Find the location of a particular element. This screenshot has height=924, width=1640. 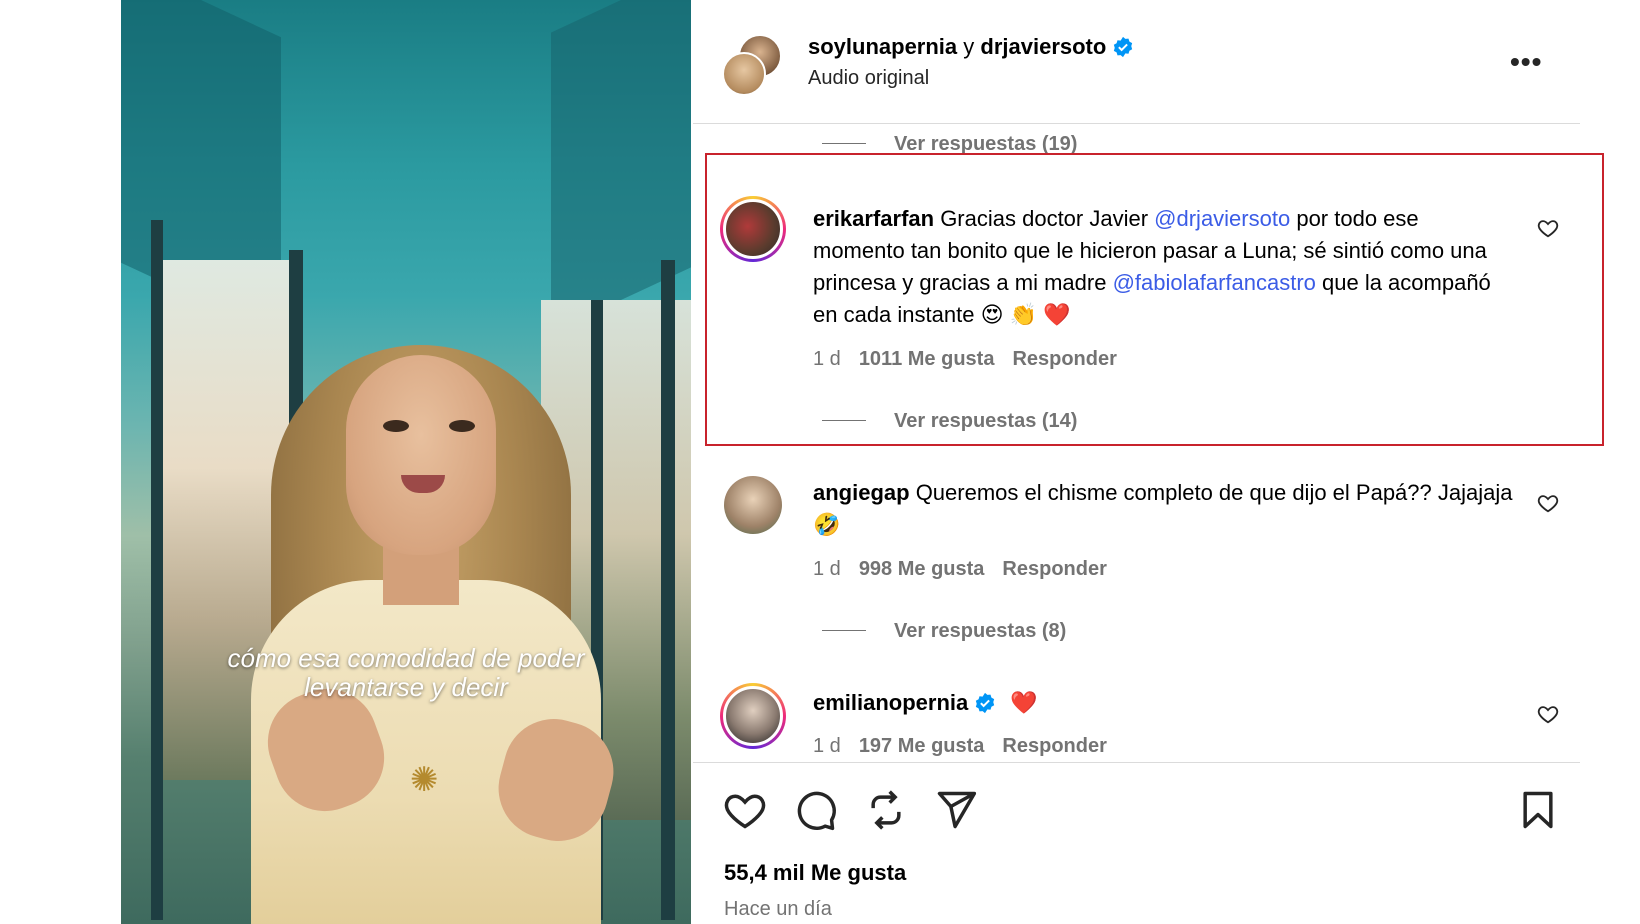

author-connector: y is located at coordinates (969, 46).